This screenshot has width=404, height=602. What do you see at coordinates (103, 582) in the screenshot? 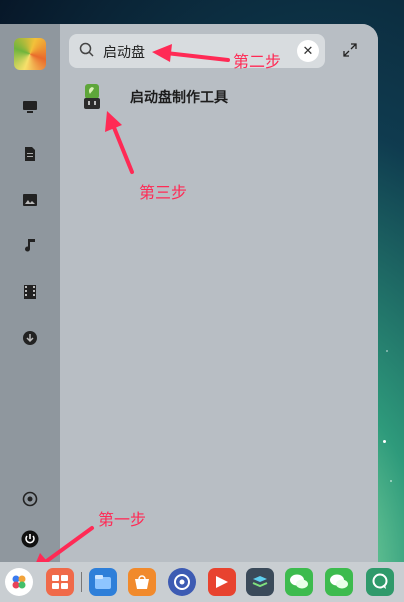
I see `file-manager-icon` at bounding box center [103, 582].